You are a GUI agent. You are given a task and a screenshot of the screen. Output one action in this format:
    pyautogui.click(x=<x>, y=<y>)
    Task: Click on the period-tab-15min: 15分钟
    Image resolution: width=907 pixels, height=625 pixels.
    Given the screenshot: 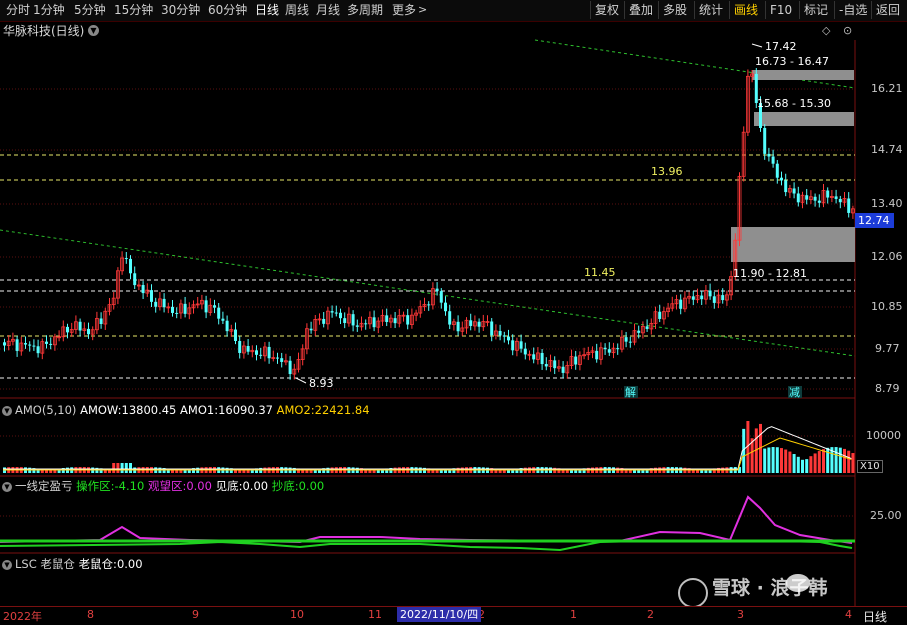 What is the action you would take?
    pyautogui.click(x=133, y=10)
    